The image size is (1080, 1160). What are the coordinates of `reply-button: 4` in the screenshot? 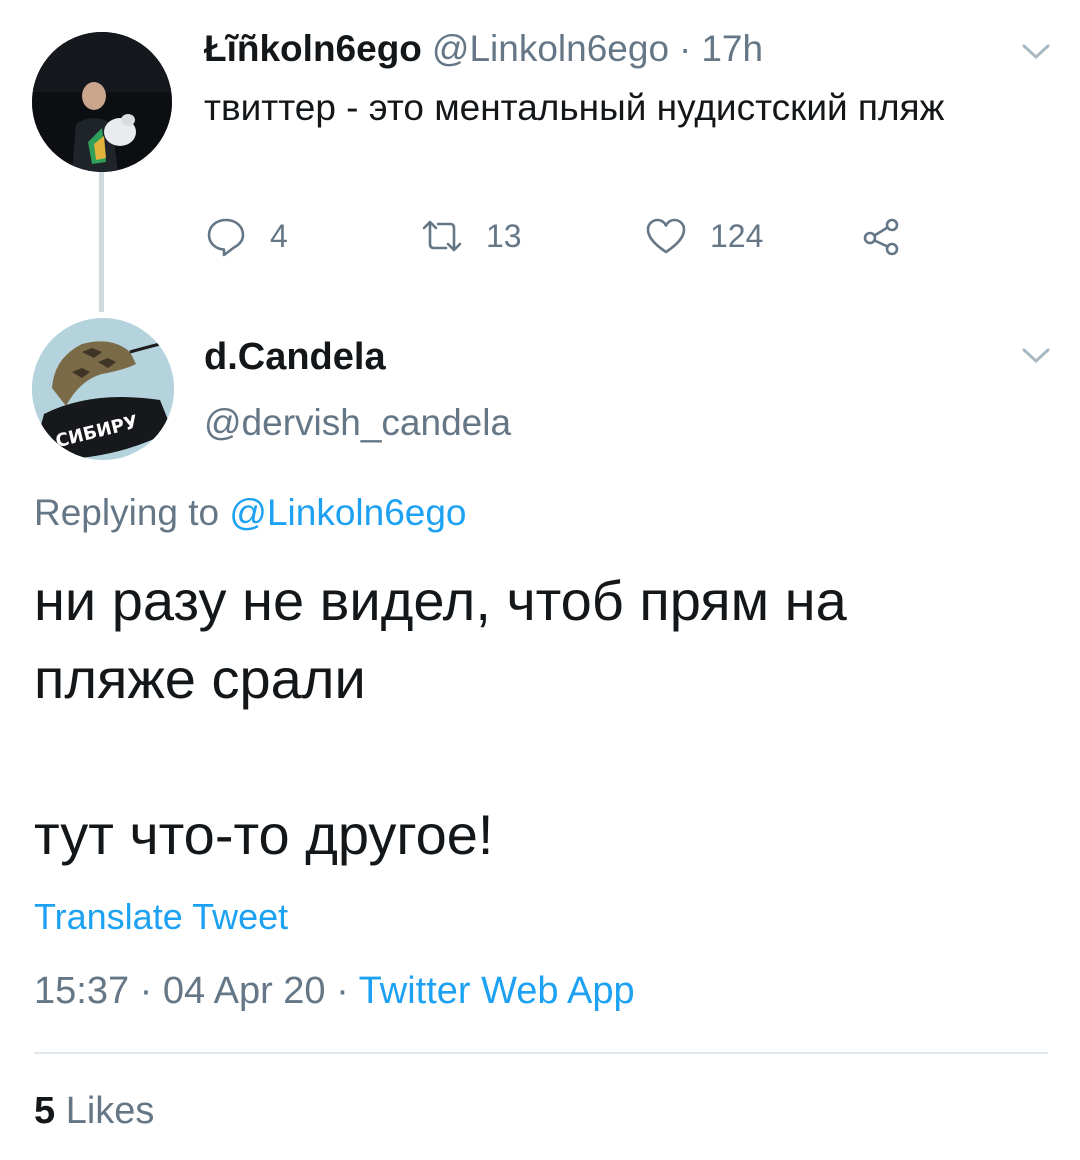 It's located at (246, 236).